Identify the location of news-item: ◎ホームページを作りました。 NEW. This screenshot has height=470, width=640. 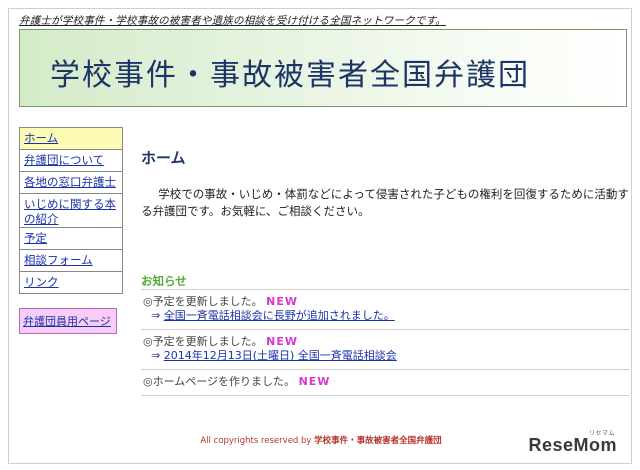
(385, 383).